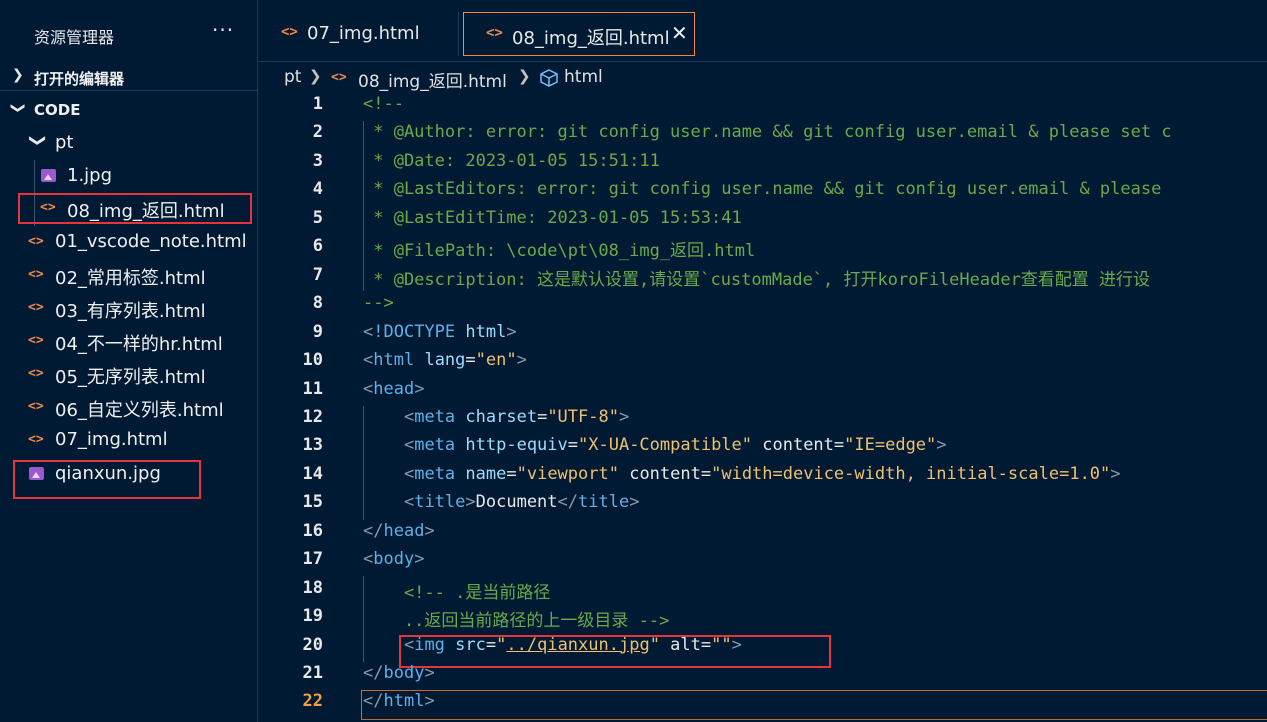 The height and width of the screenshot is (722, 1267). What do you see at coordinates (814, 705) in the screenshot?
I see `current-line-highlight` at bounding box center [814, 705].